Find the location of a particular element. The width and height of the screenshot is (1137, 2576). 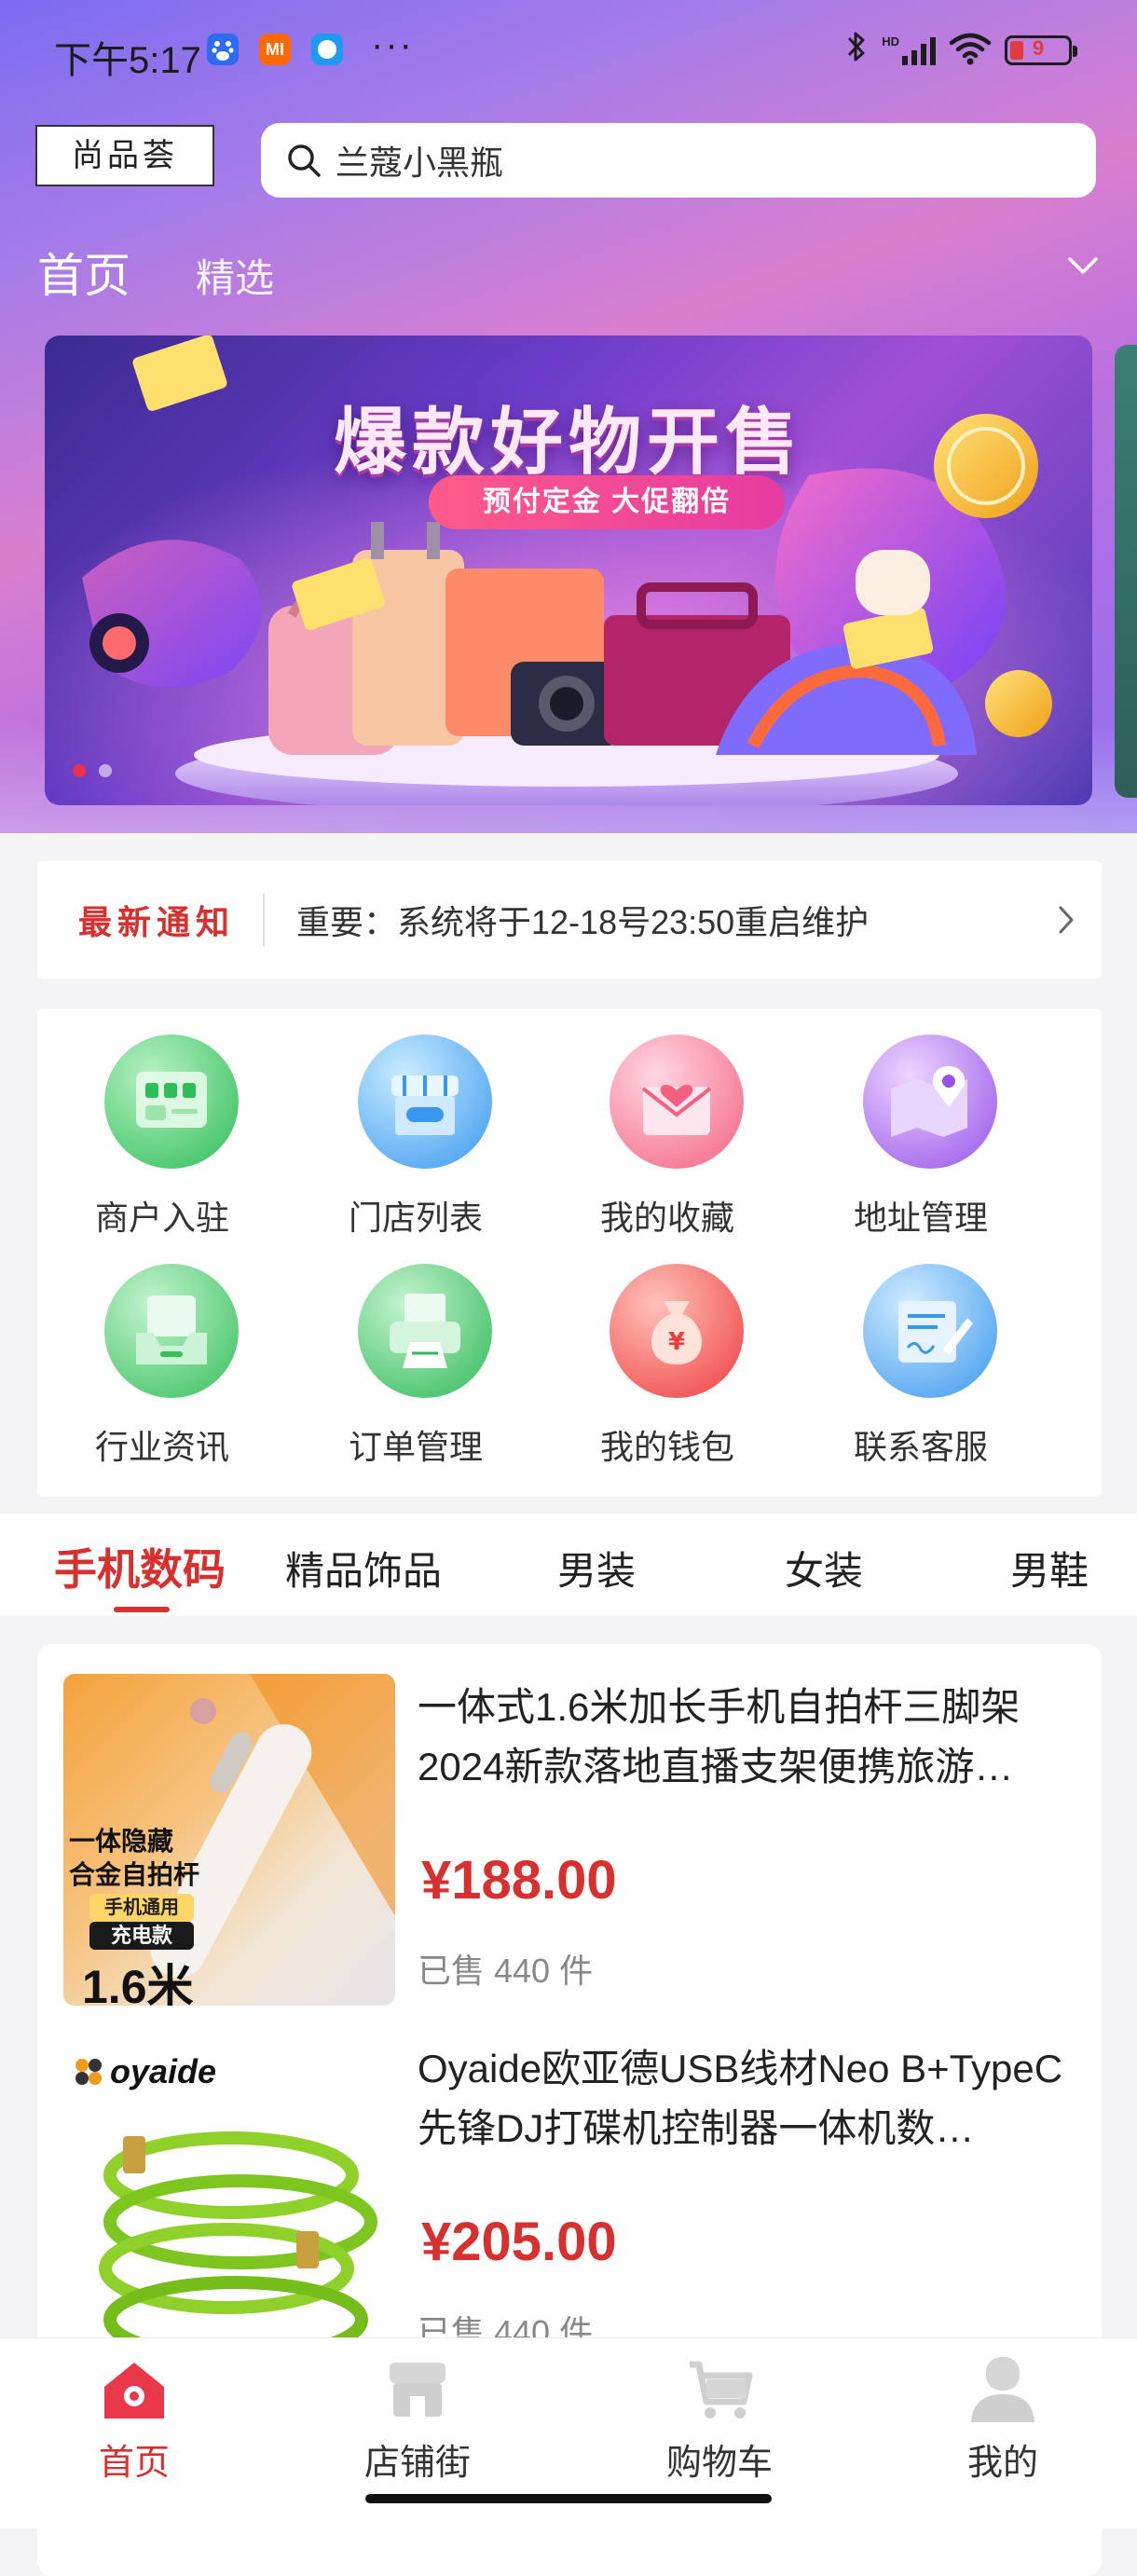

envelope-heart-icon is located at coordinates (677, 1102).